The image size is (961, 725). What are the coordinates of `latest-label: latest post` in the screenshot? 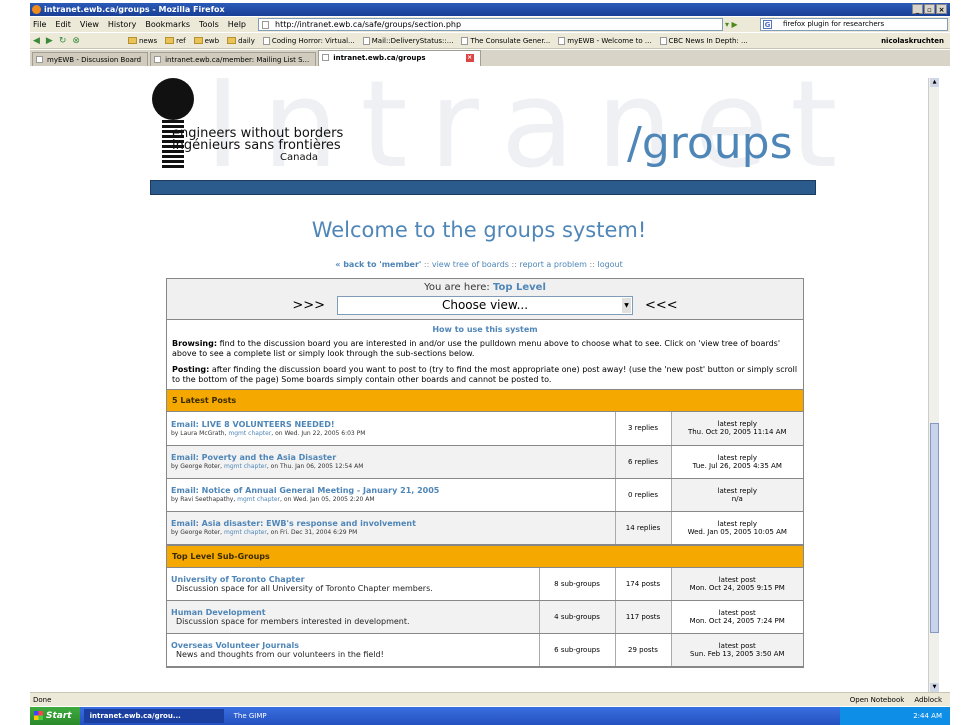 It's located at (737, 579).